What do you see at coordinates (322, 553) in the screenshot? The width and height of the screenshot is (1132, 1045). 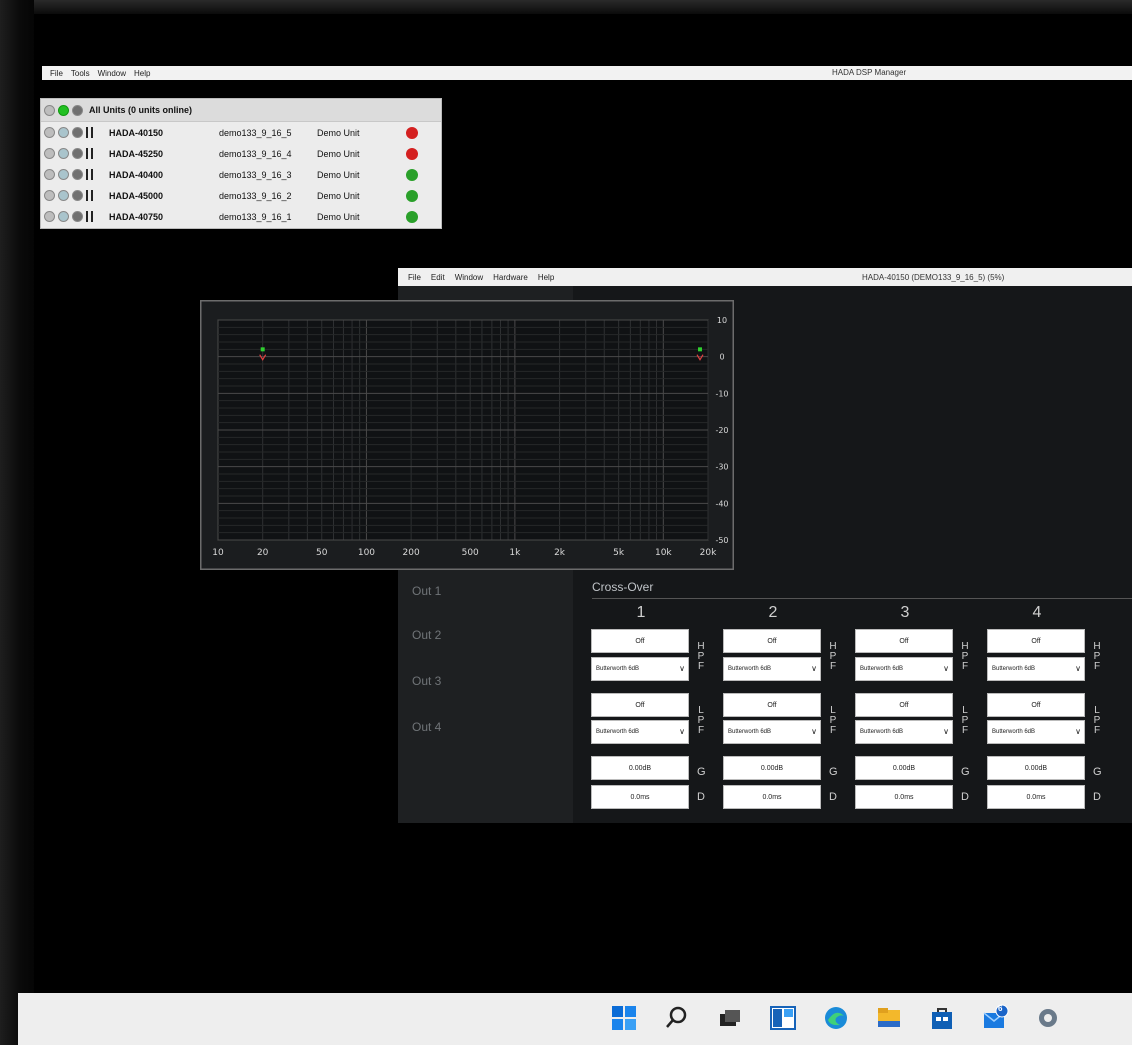 I see `x-tick-label: 50` at bounding box center [322, 553].